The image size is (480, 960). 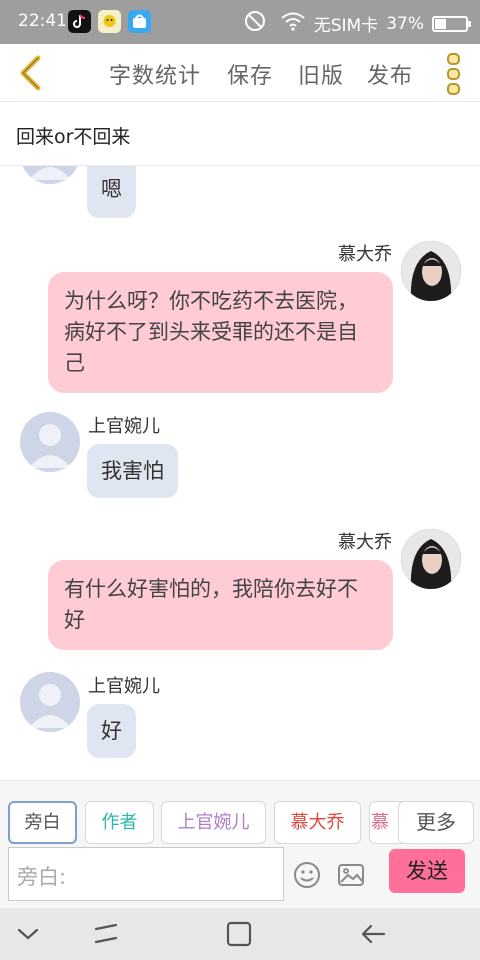 What do you see at coordinates (240, 134) in the screenshot?
I see `story-title-bar: 回来or不回来` at bounding box center [240, 134].